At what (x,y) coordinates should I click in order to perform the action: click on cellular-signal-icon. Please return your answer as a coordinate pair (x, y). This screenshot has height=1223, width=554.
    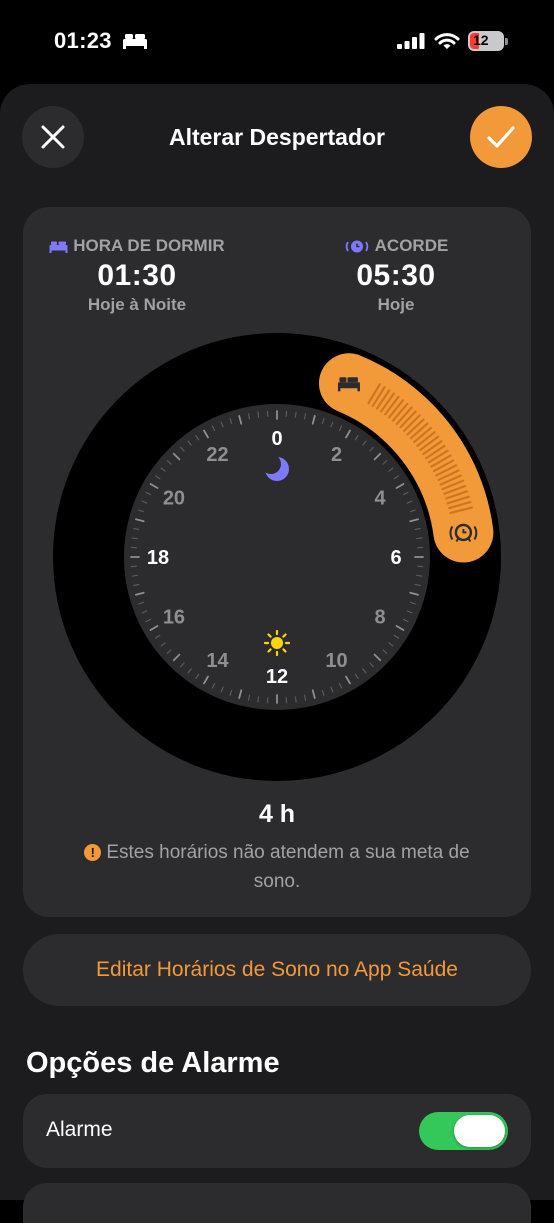
    Looking at the image, I should click on (411, 41).